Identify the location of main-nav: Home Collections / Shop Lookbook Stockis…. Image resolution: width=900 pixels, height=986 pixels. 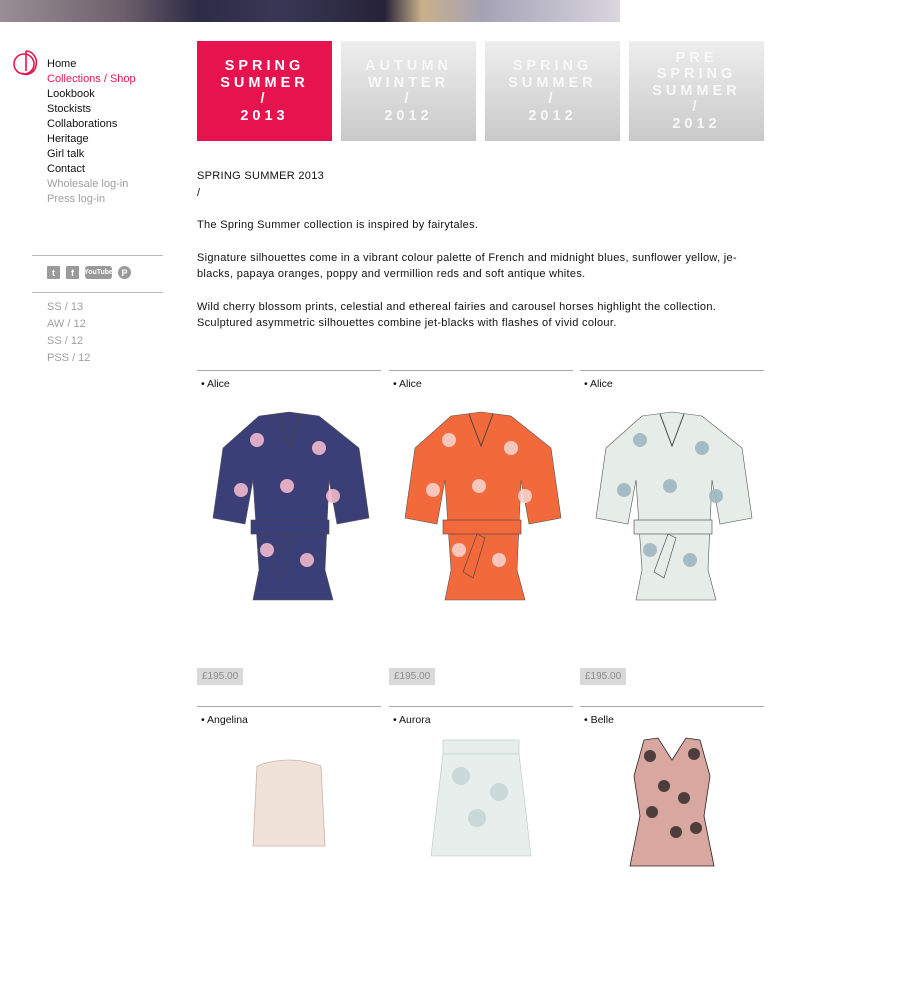
(91, 132).